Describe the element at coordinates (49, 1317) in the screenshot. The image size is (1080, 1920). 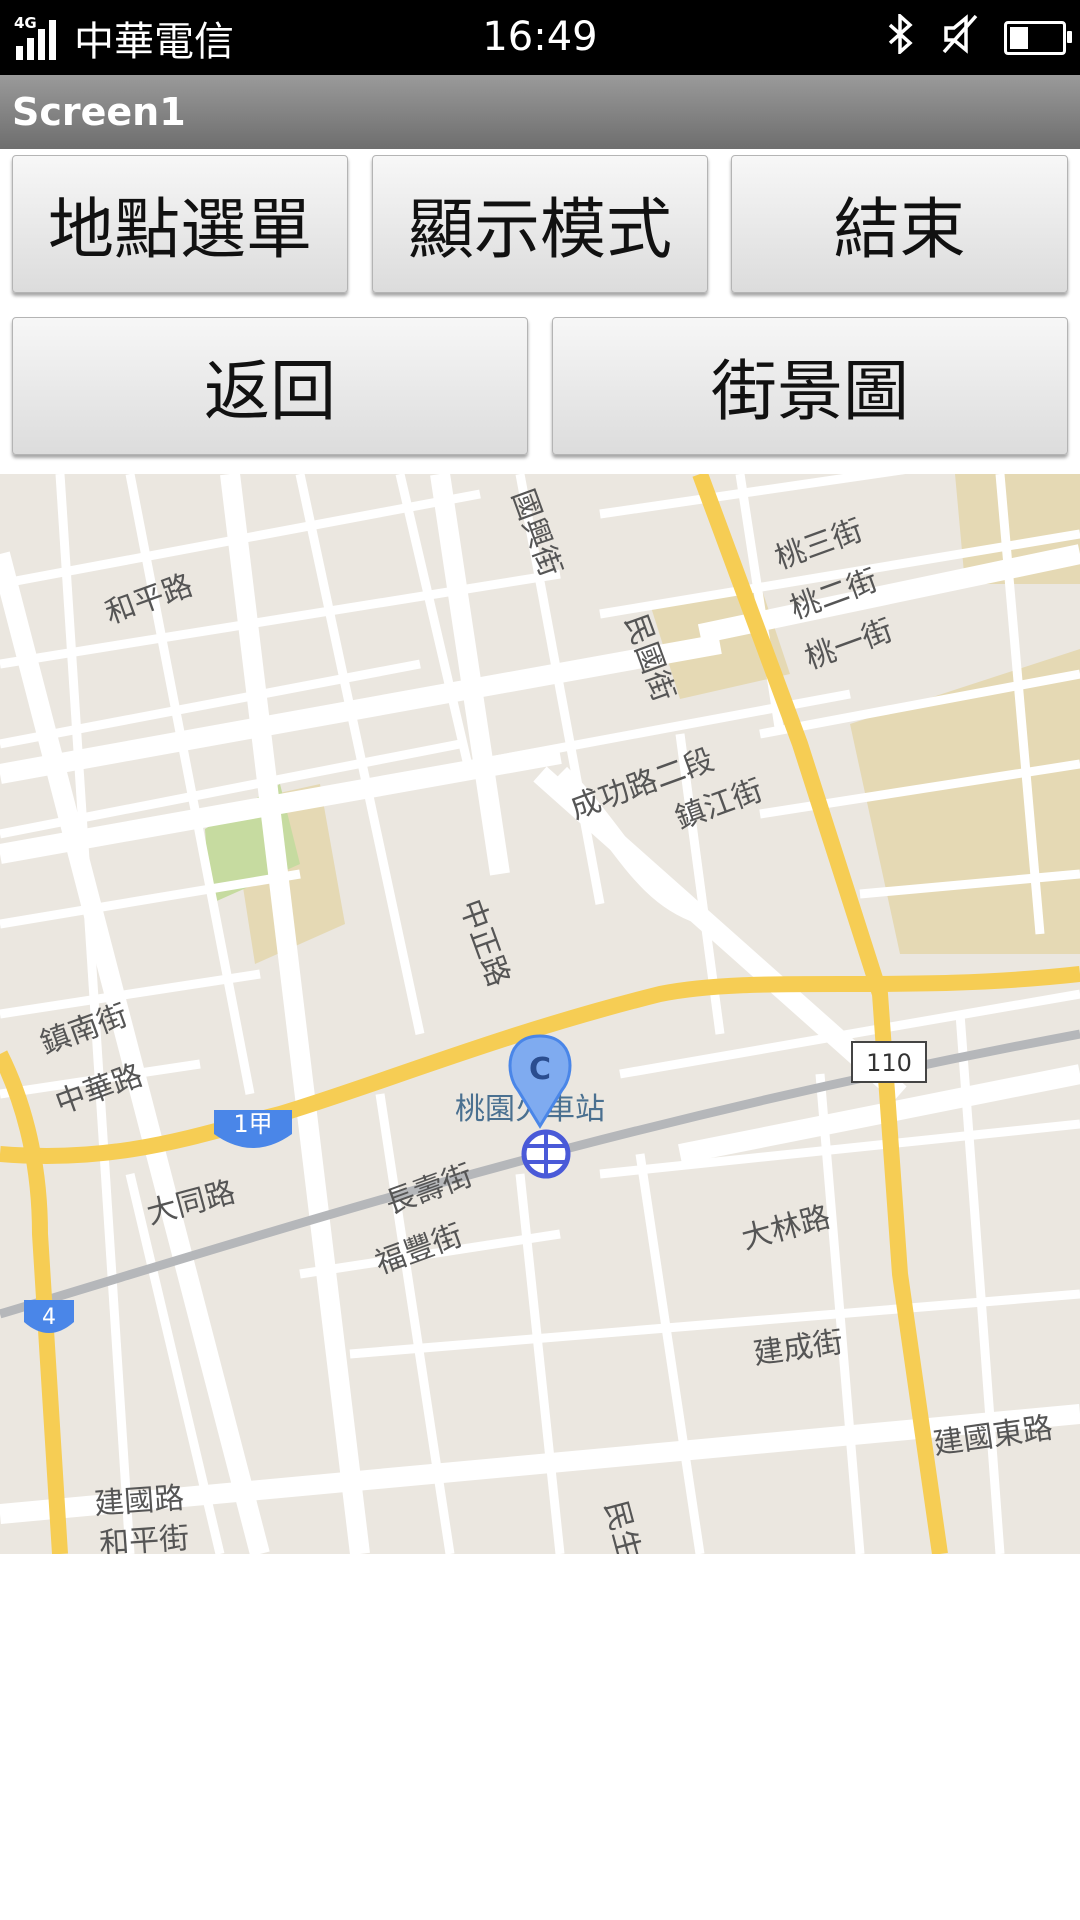
I see `route-4-label: 4` at that location.